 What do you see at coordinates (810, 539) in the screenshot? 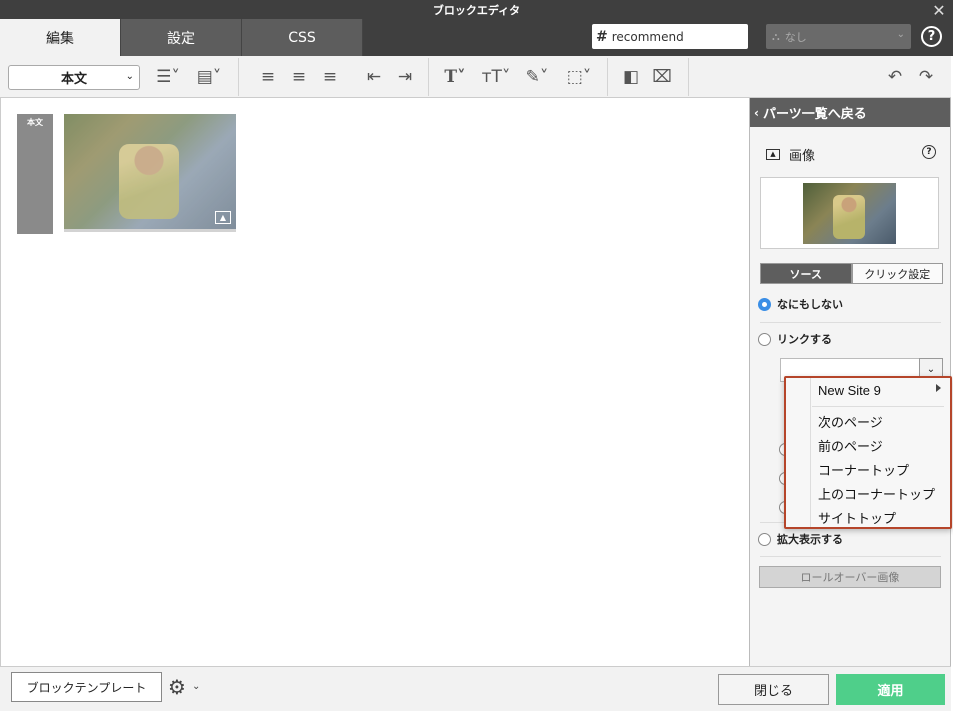
I see `option-zoom-label: 拡大表示する` at bounding box center [810, 539].